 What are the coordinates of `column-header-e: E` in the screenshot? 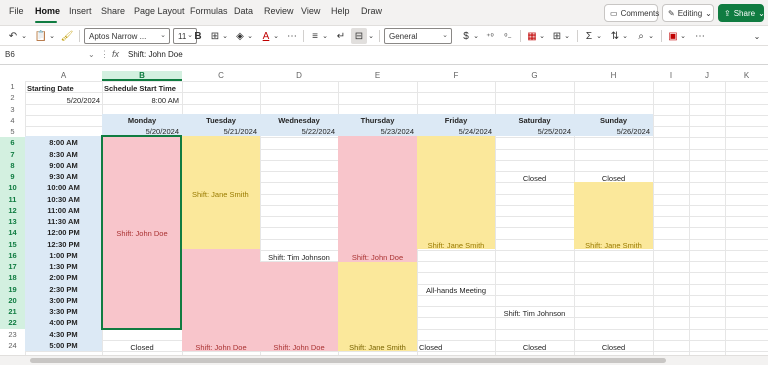 It's located at (377, 76).